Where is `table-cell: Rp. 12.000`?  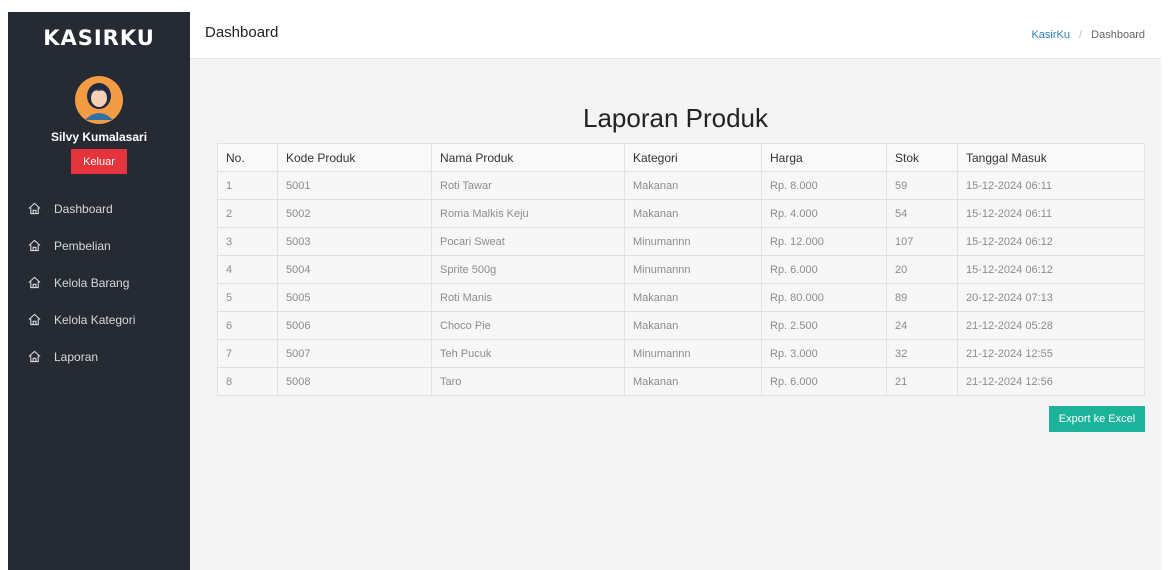 table-cell: Rp. 12.000 is located at coordinates (824, 241).